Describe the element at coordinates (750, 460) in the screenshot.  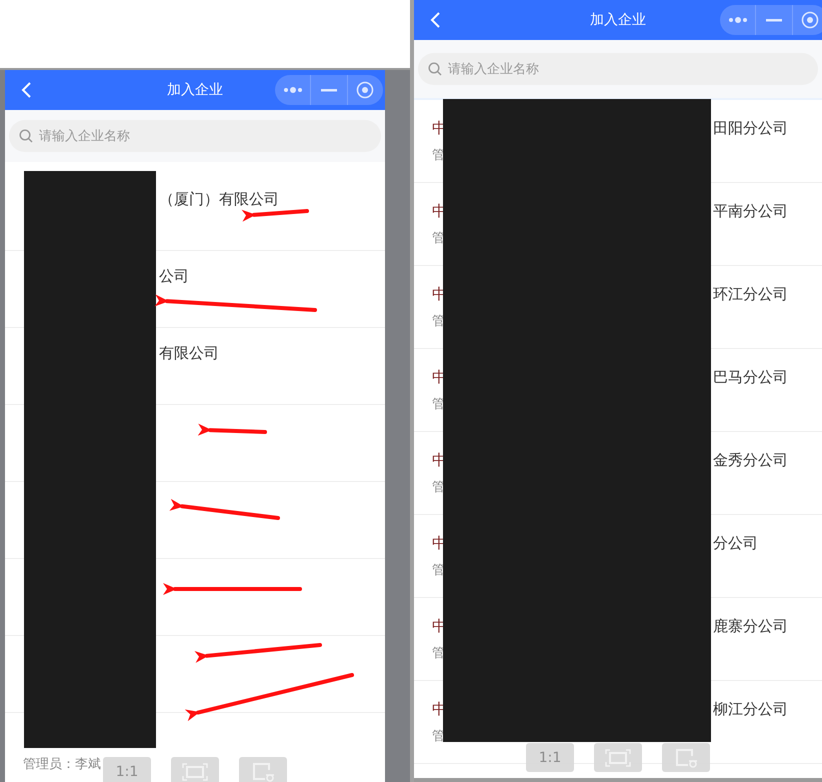
I see `company-name: 金秀分公司` at that location.